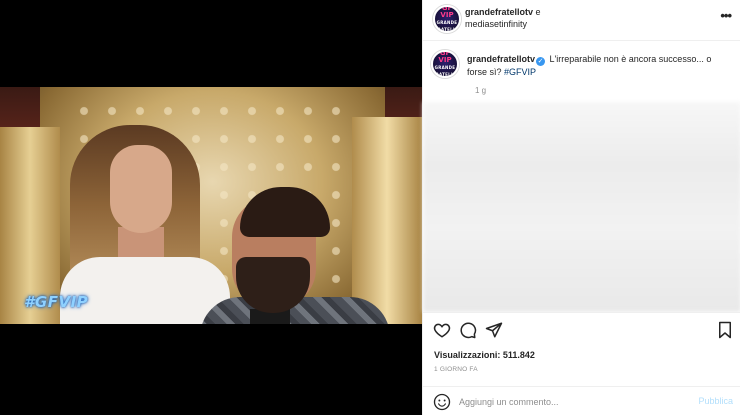  What do you see at coordinates (537, 12) in the screenshot?
I see `account-conjunction: e` at bounding box center [537, 12].